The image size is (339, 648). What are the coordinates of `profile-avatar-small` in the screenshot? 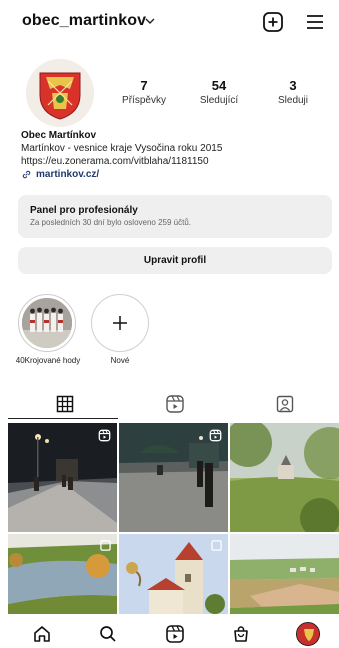 It's located at (308, 634).